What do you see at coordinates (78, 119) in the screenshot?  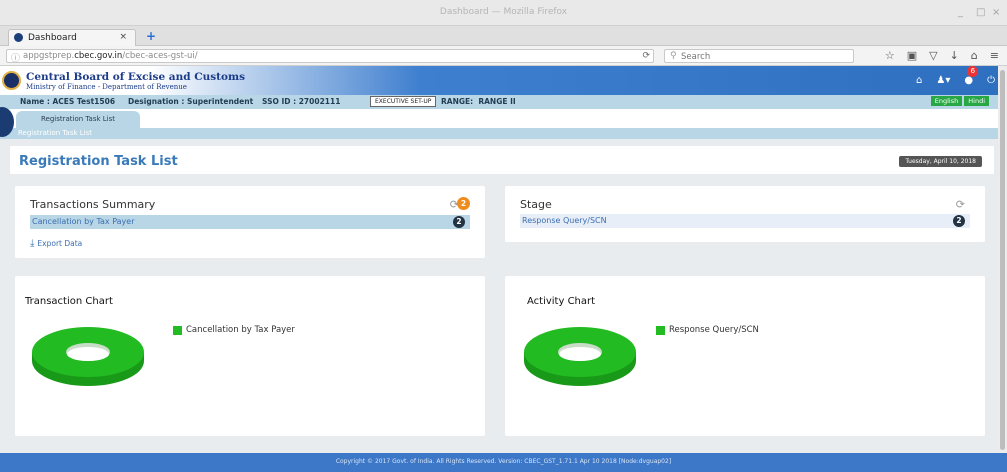 I see `tab-registration-task-list: Registration Task List` at bounding box center [78, 119].